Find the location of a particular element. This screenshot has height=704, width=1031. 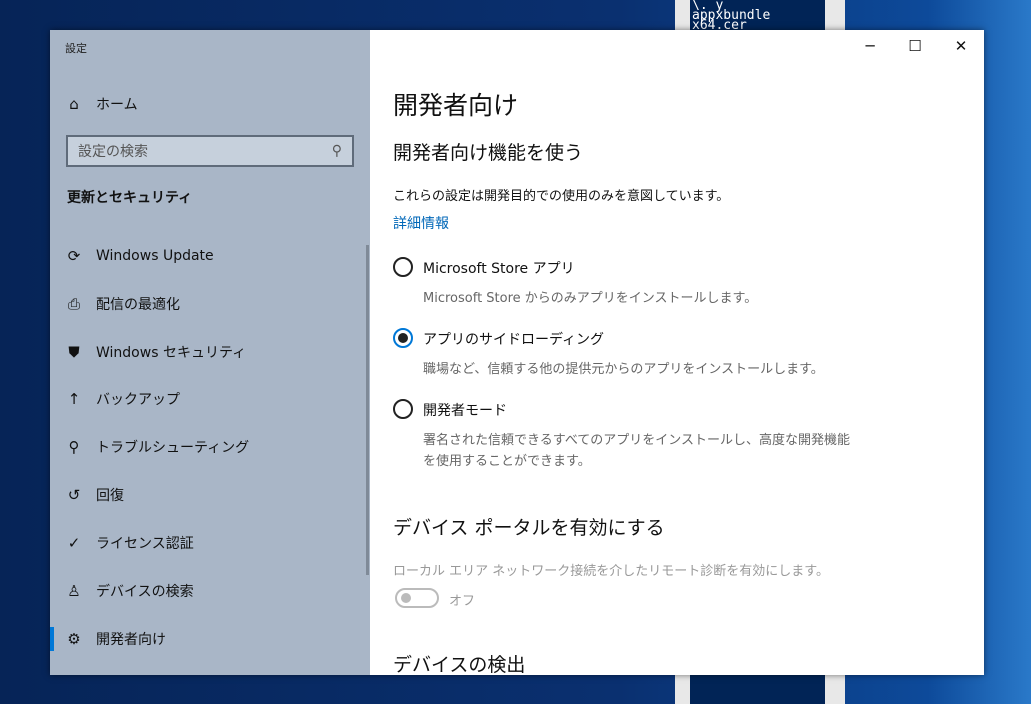

more-info-link: 詳細情報 is located at coordinates (421, 223).